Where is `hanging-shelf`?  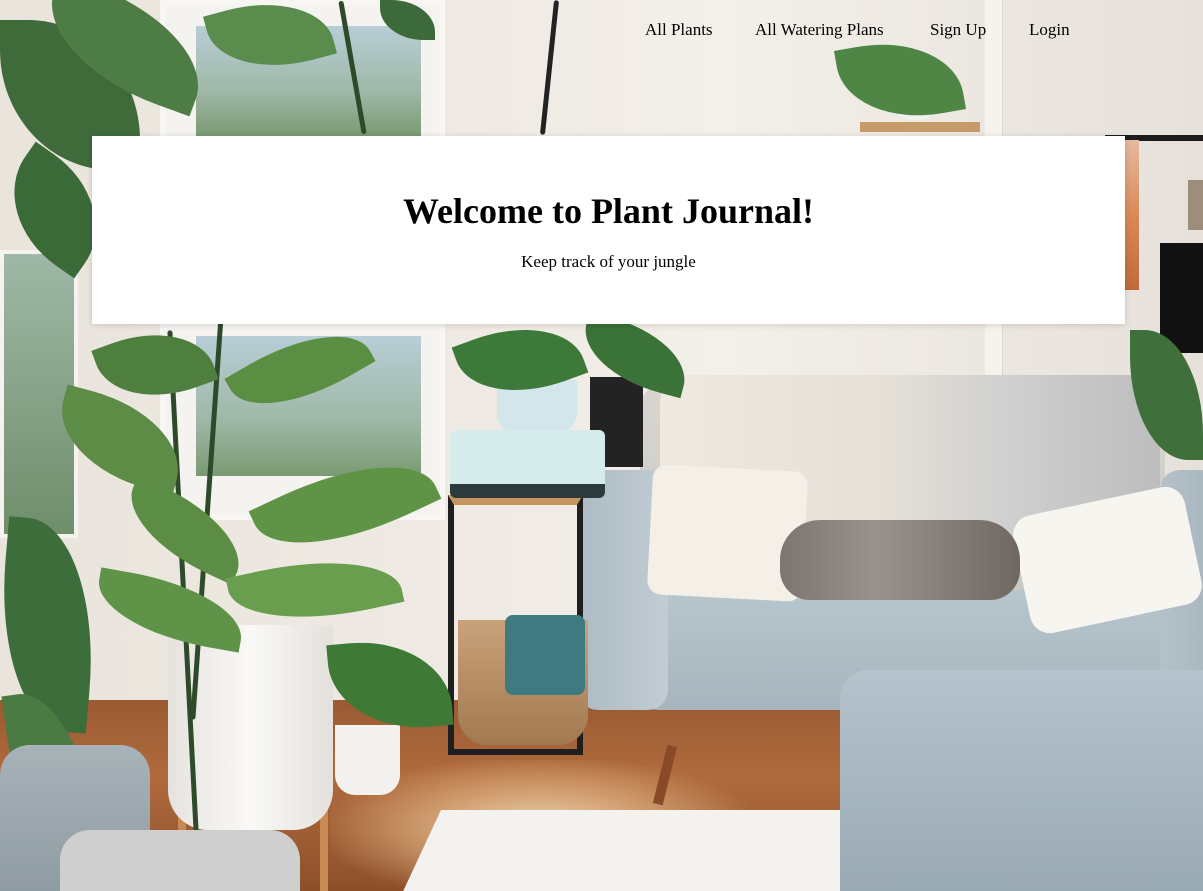
hanging-shelf is located at coordinates (920, 127).